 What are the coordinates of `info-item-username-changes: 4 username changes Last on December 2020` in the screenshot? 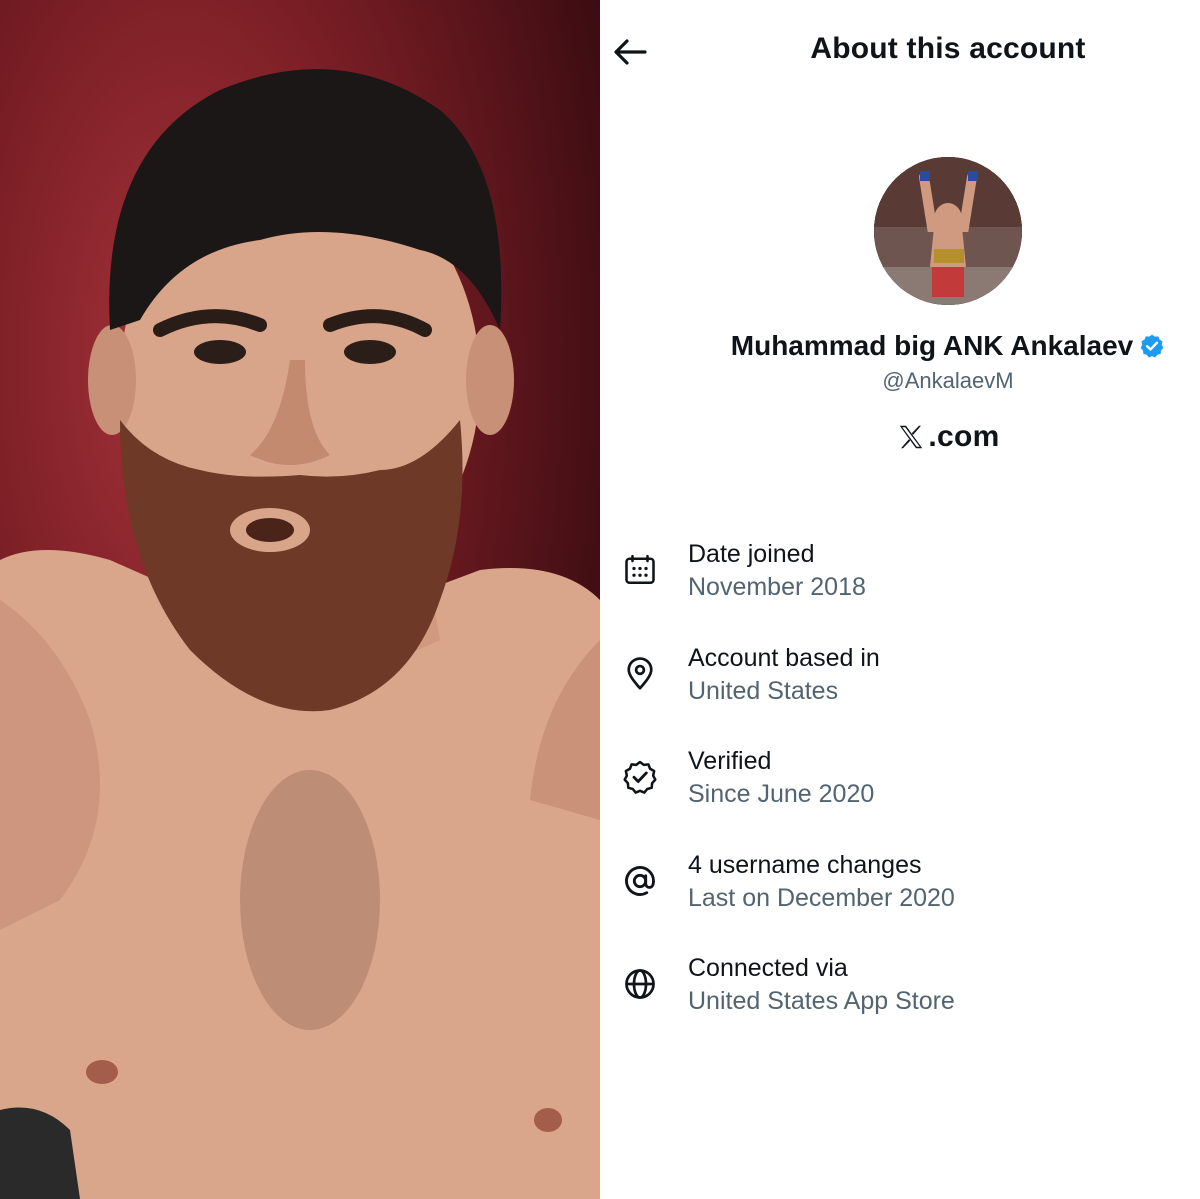 It's located at (898, 897).